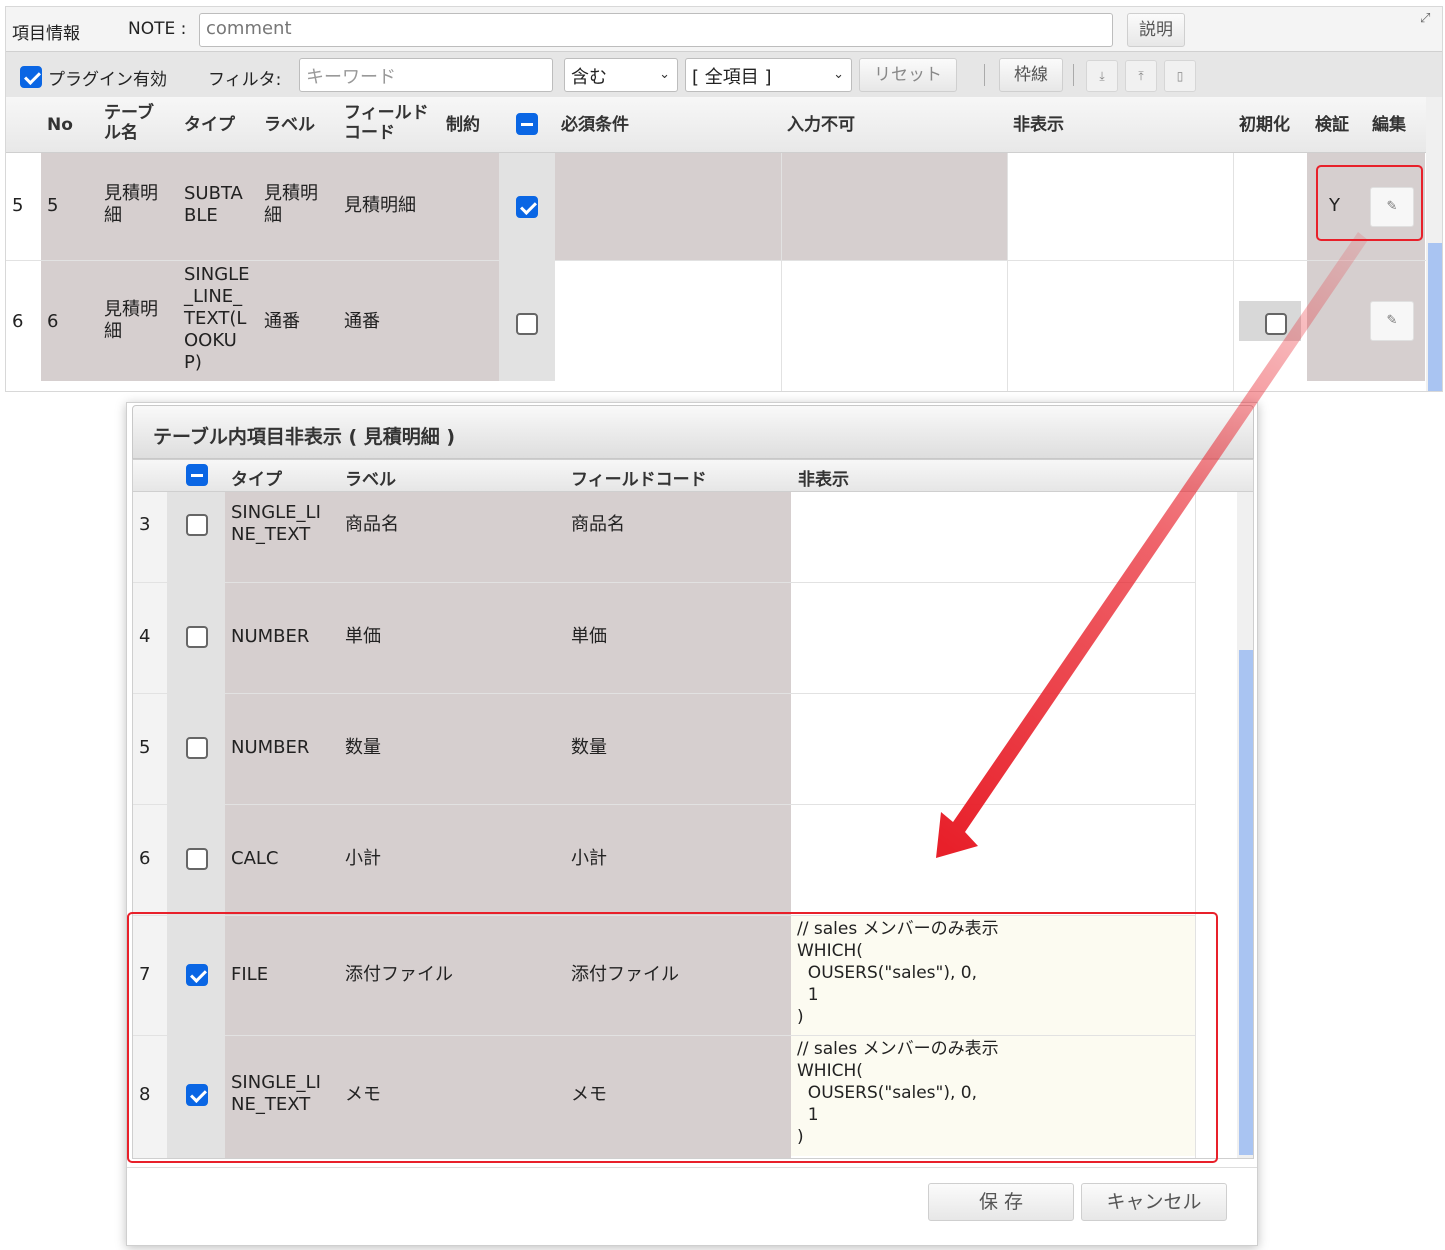 This screenshot has width=1445, height=1250. What do you see at coordinates (1152, 545) in the screenshot?
I see `annotation-arrow` at bounding box center [1152, 545].